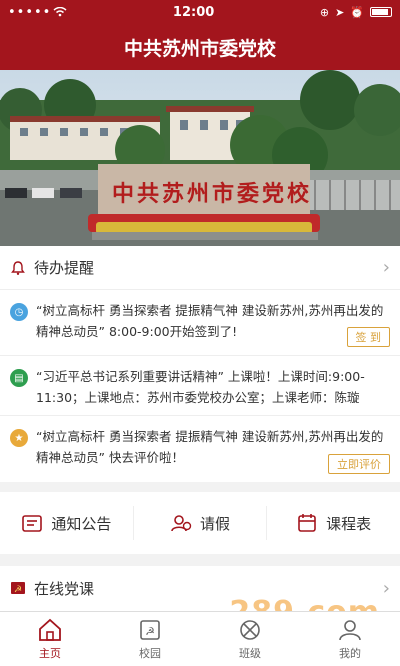 This screenshot has height=666, width=400. Describe the element at coordinates (81, 523) in the screenshot. I see `notice-label: 通知公告` at that location.